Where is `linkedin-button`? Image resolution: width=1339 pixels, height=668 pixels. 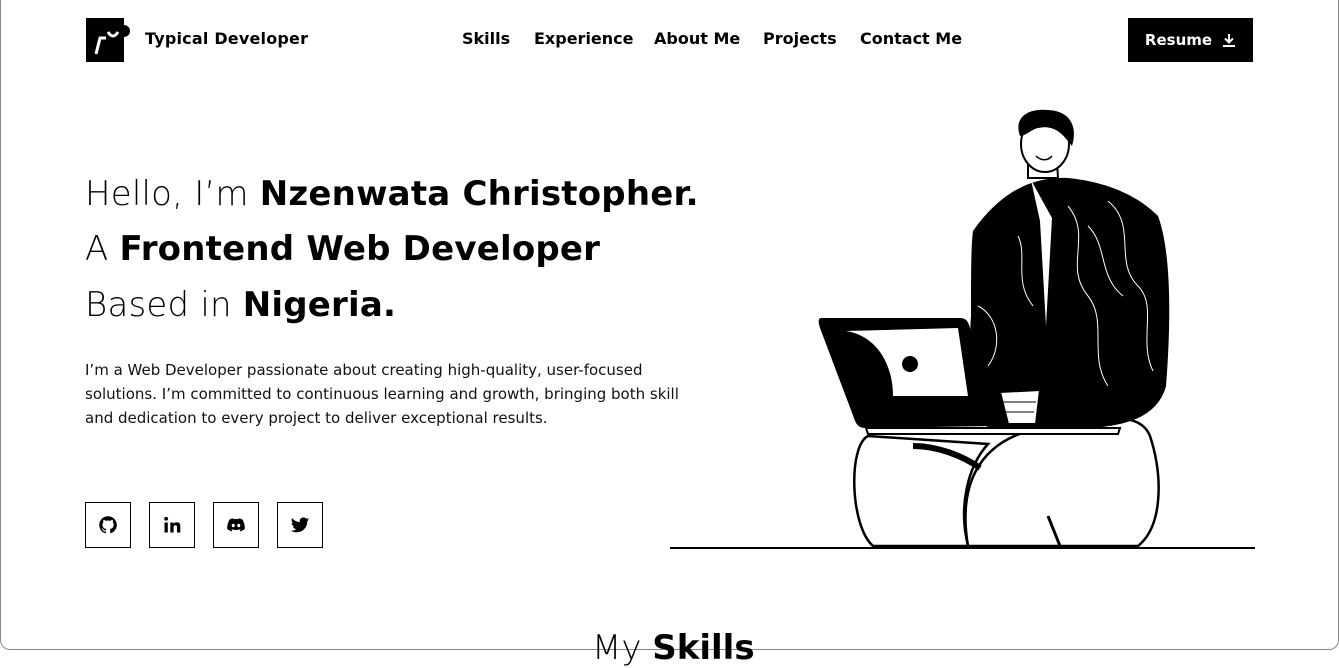
linkedin-button is located at coordinates (172, 525).